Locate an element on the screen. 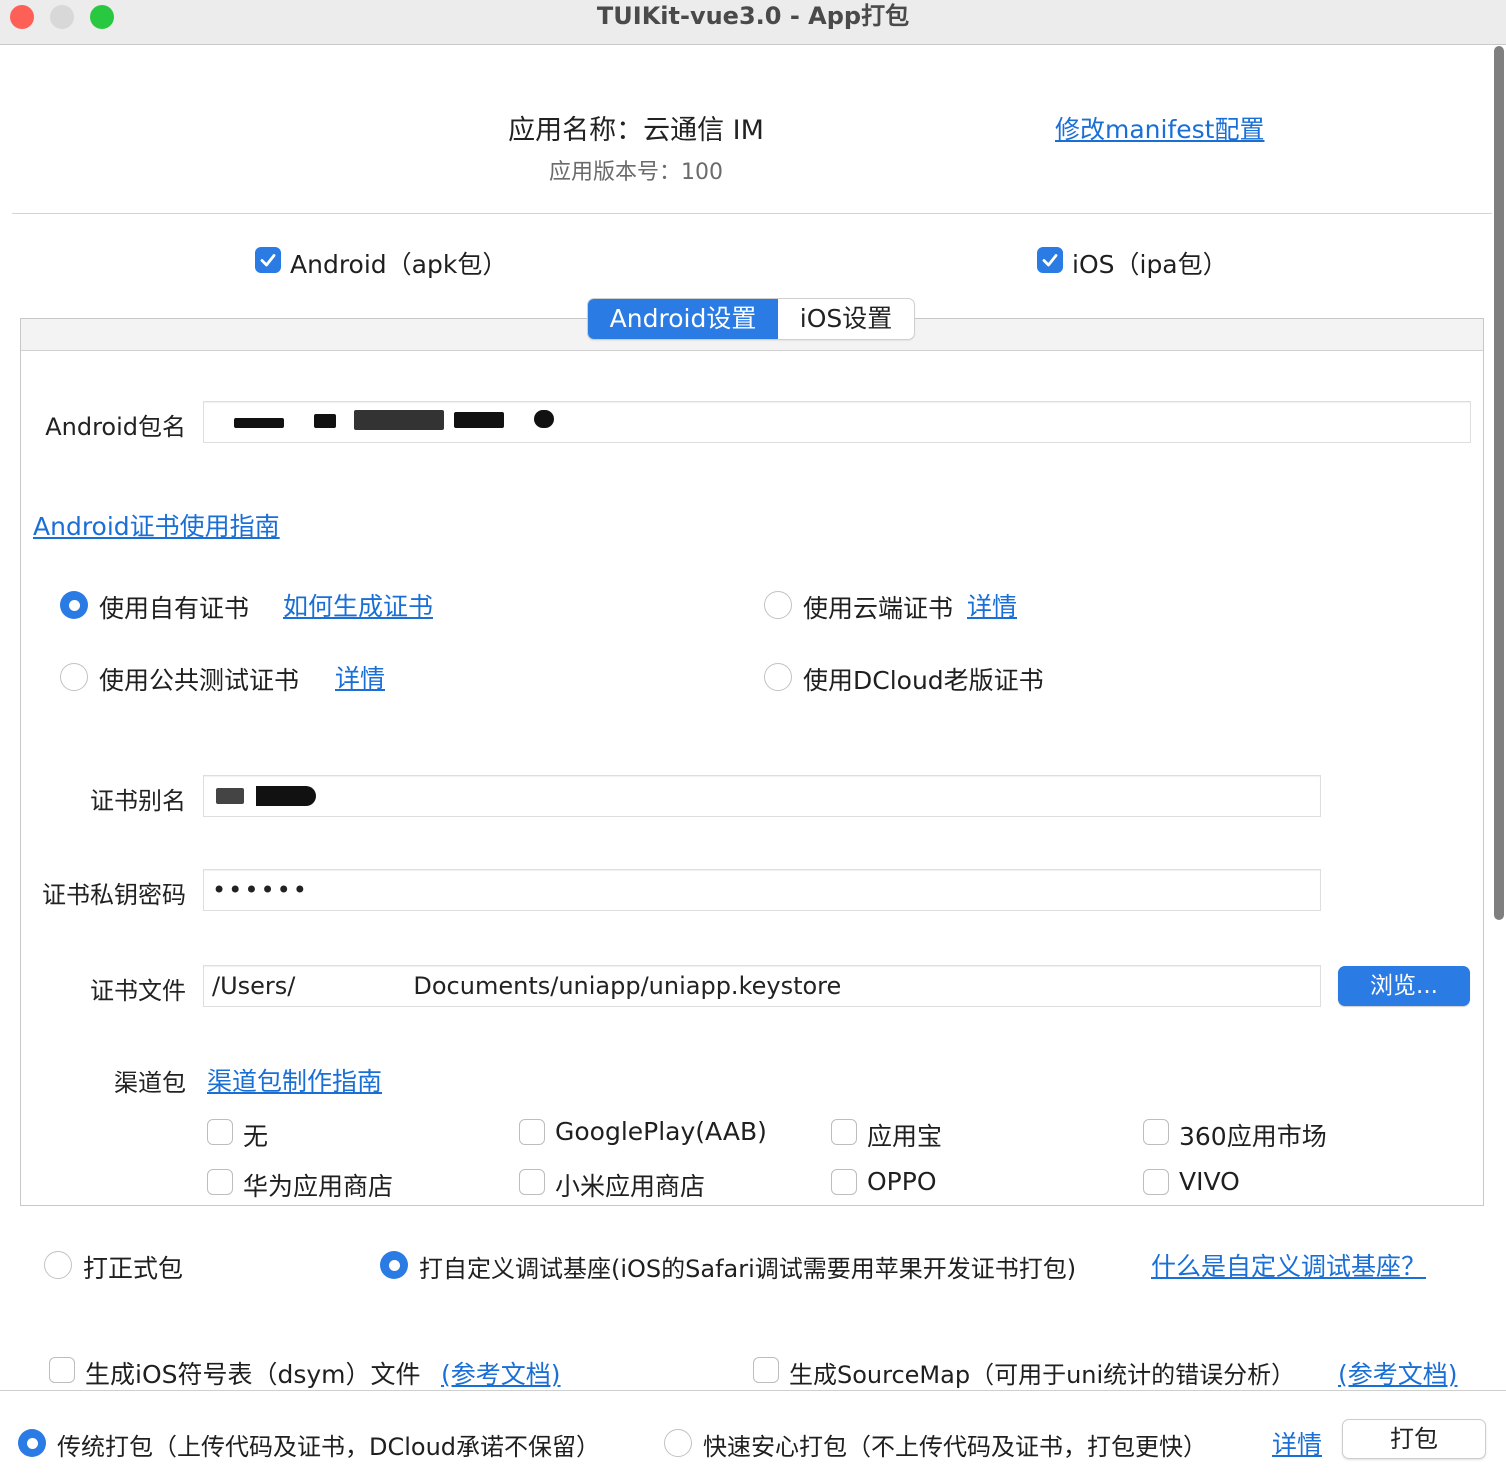 The image size is (1506, 1478). platform-tabs: Android设置 iOS设置 is located at coordinates (751, 319).